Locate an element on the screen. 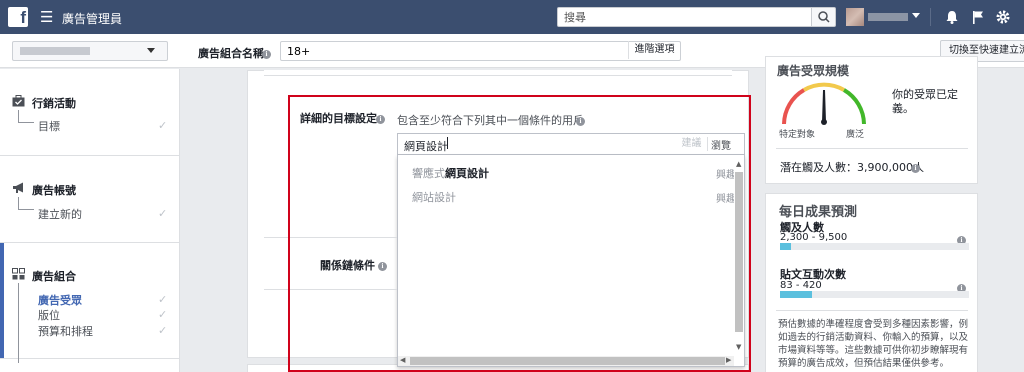 The width and height of the screenshot is (1024, 372). audience-gauge is located at coordinates (824, 106).